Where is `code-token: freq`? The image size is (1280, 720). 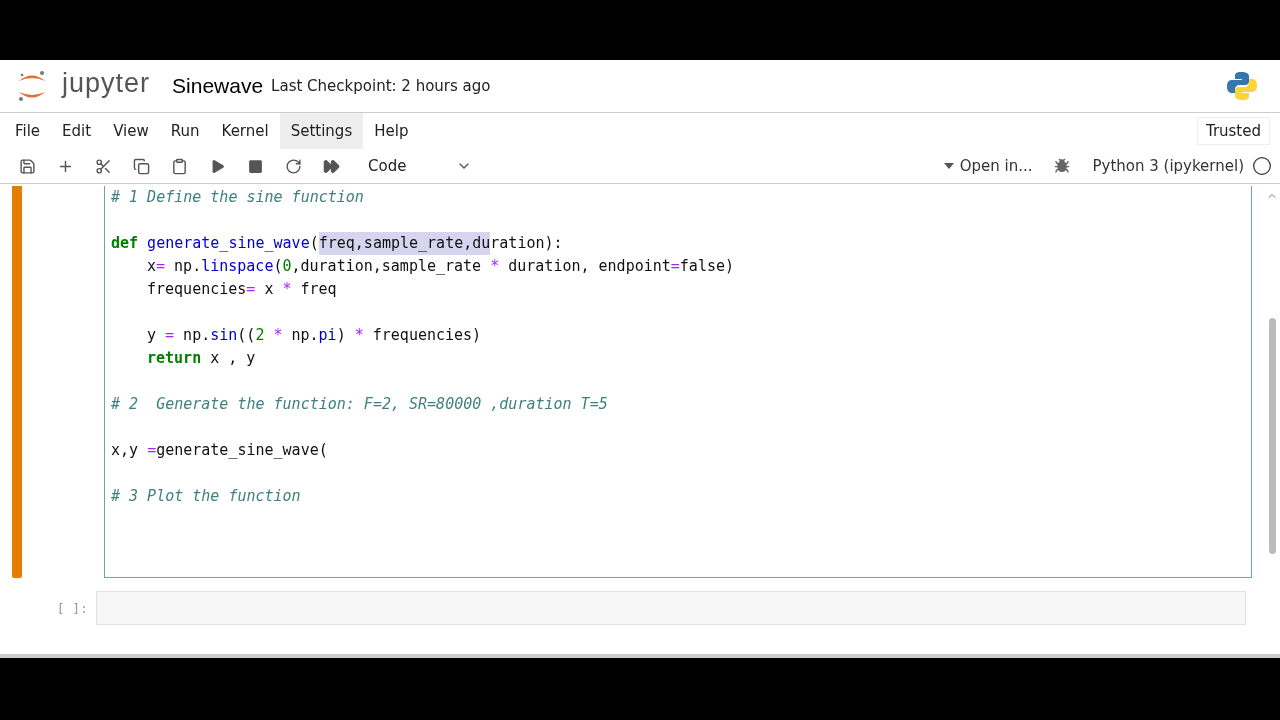
code-token: freq is located at coordinates (318, 289).